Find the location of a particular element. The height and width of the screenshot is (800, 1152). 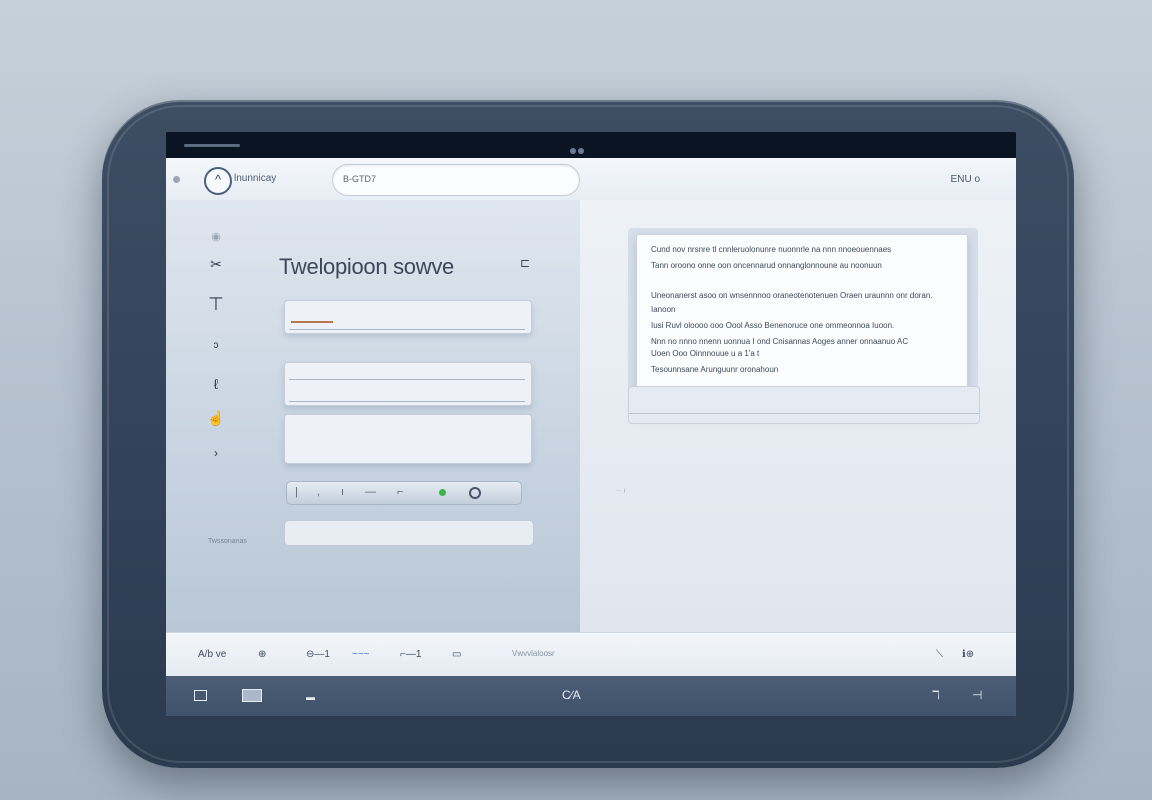

status-online-icon is located at coordinates (442, 492).